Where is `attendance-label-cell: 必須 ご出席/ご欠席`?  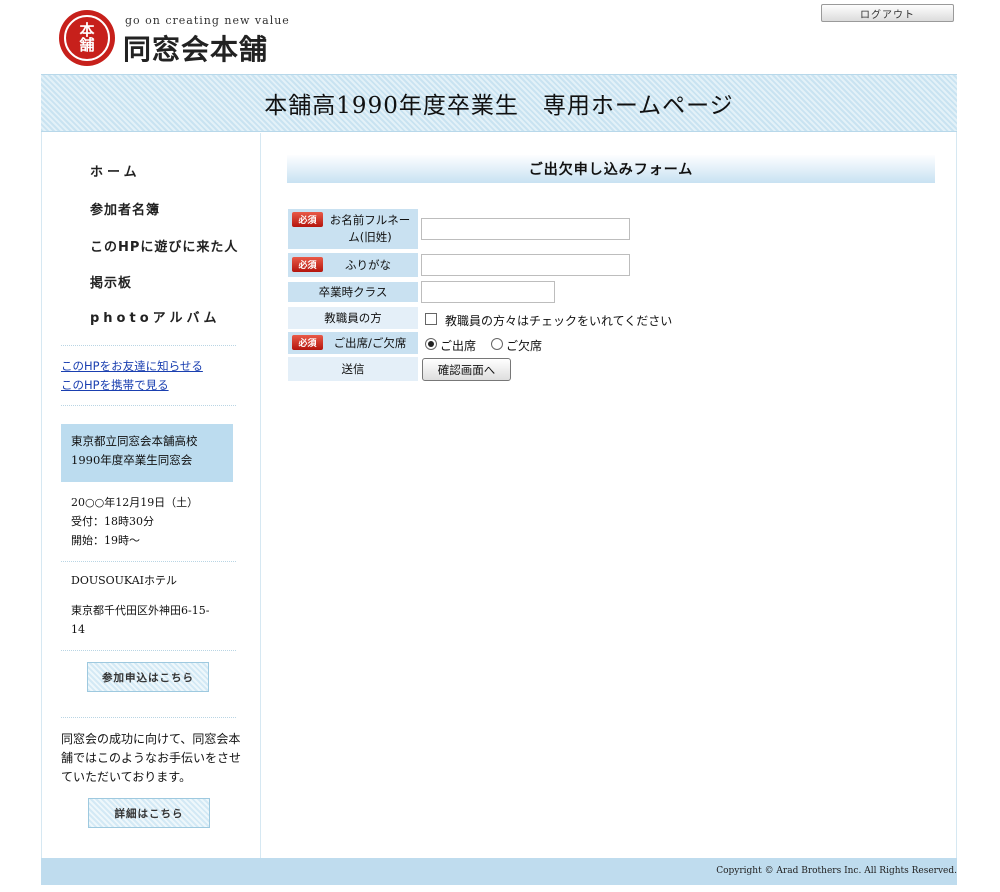 attendance-label-cell: 必須 ご出席/ご欠席 is located at coordinates (353, 343).